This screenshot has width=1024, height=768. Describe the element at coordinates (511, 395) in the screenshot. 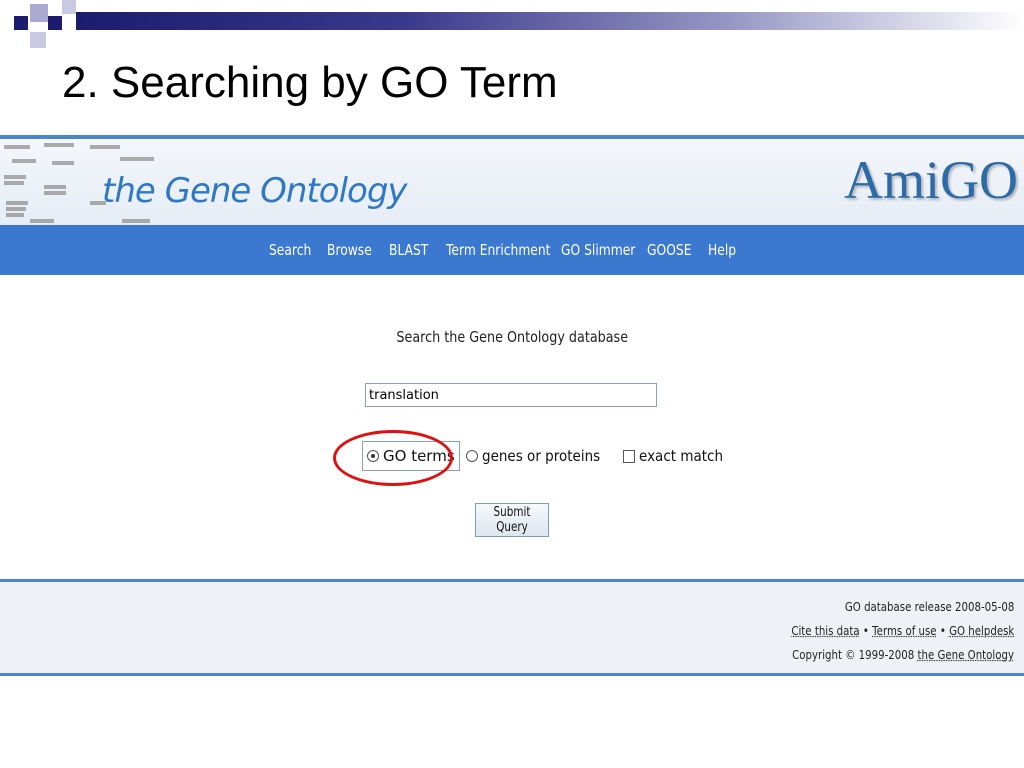

I see `search-input` at that location.